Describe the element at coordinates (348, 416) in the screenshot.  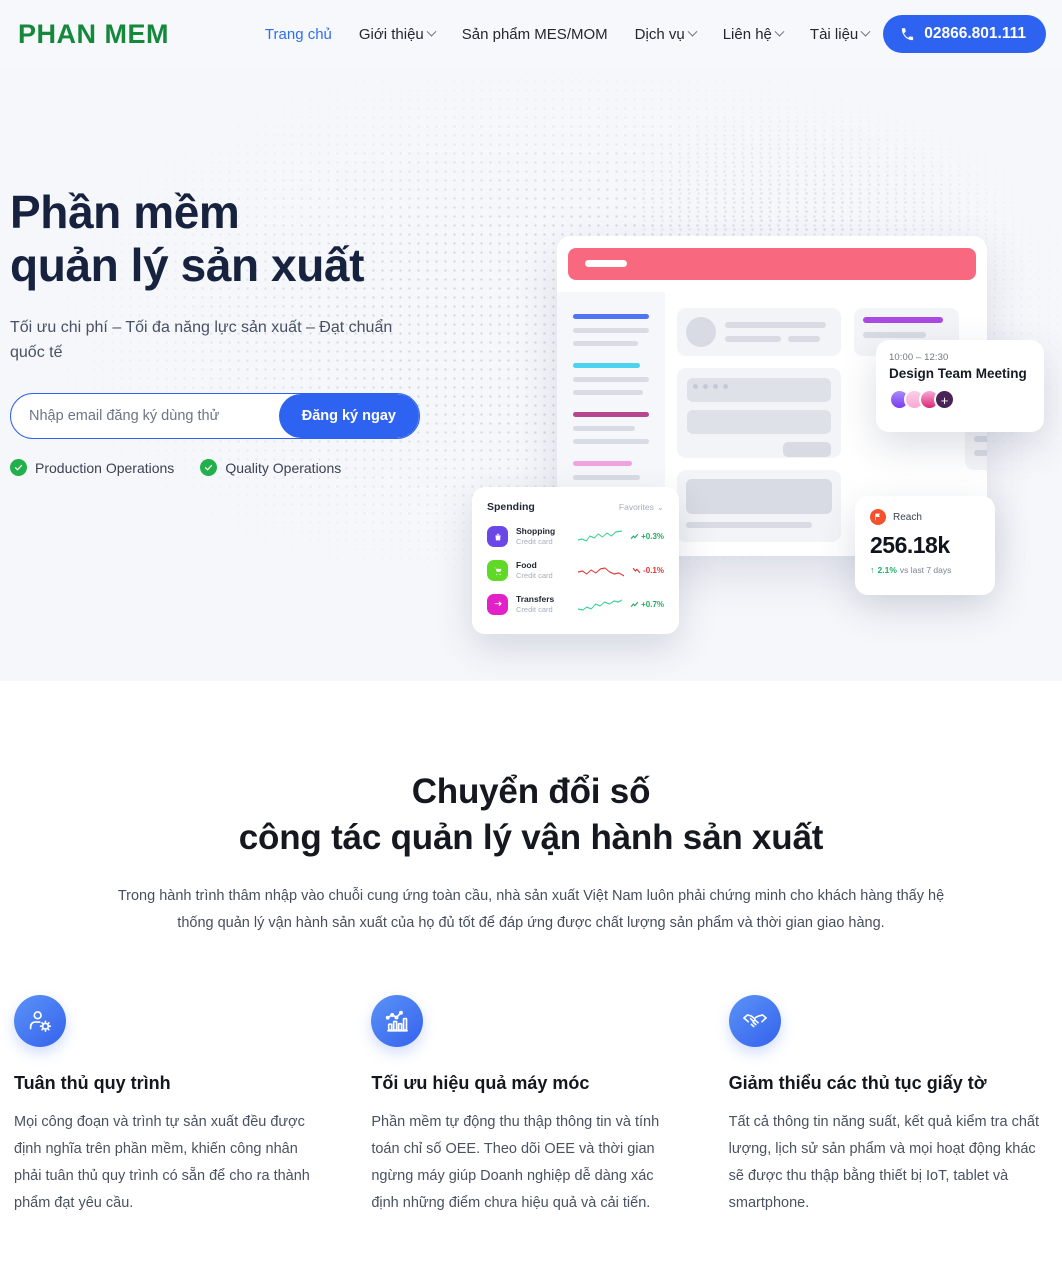
I see `register-button: Đăng ký ngay` at that location.